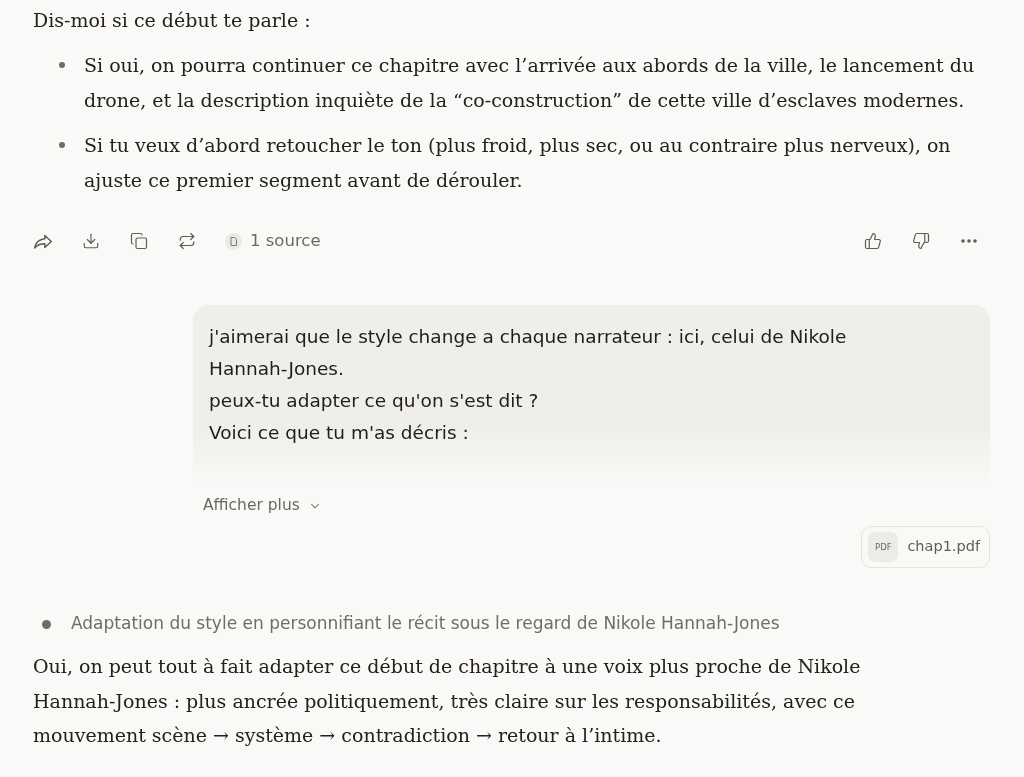 This screenshot has width=1024, height=777. Describe the element at coordinates (969, 241) in the screenshot. I see `more-icon` at that location.